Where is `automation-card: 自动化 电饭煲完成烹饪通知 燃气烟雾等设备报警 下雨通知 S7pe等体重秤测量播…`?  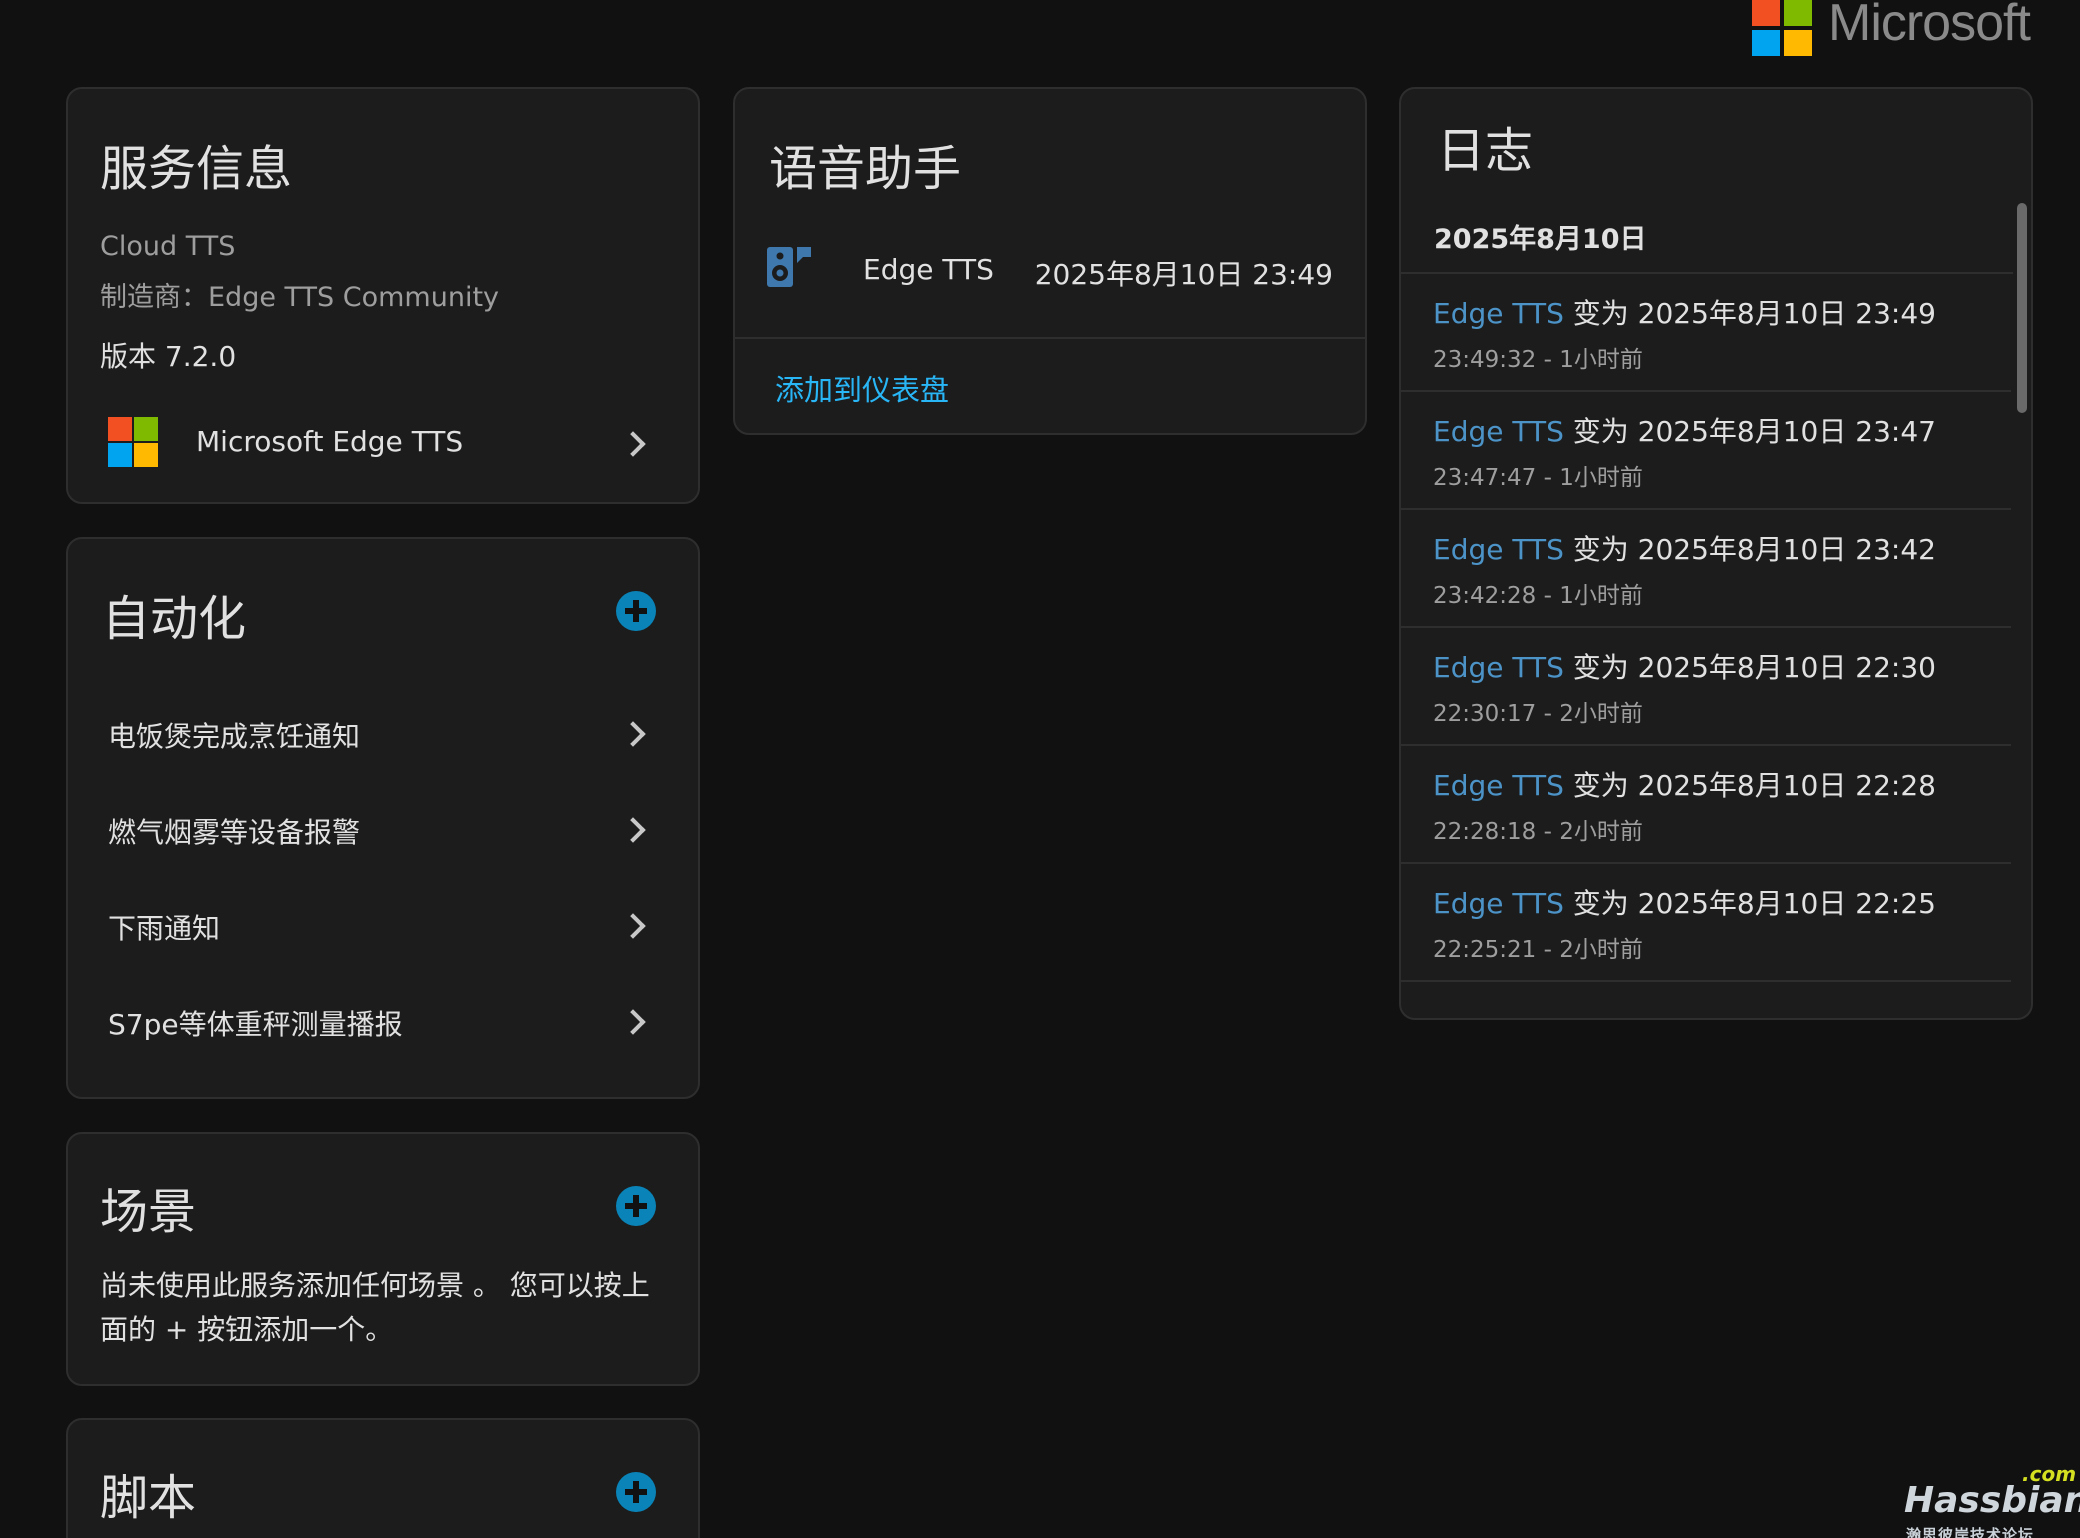
automation-card: 自动化 电饭煲完成烹饪通知 燃气烟雾等设备报警 下雨通知 S7pe等体重秤测量播… is located at coordinates (383, 818).